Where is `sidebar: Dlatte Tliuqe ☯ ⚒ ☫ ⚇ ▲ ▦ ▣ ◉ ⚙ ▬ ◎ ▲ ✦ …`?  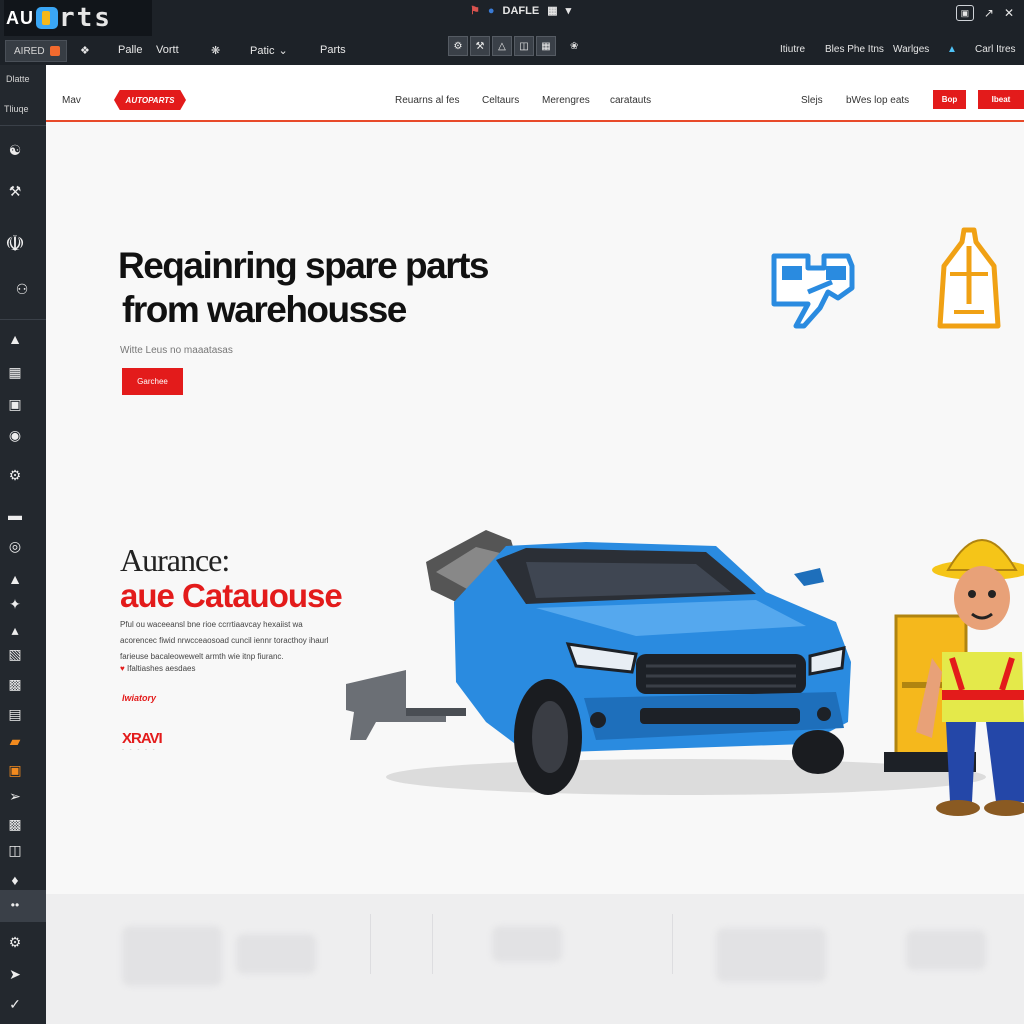 sidebar: Dlatte Tliuqe ☯ ⚒ ☫ ⚇ ▲ ▦ ▣ ◉ ⚙ ▬ ◎ ▲ ✦ … is located at coordinates (23, 544).